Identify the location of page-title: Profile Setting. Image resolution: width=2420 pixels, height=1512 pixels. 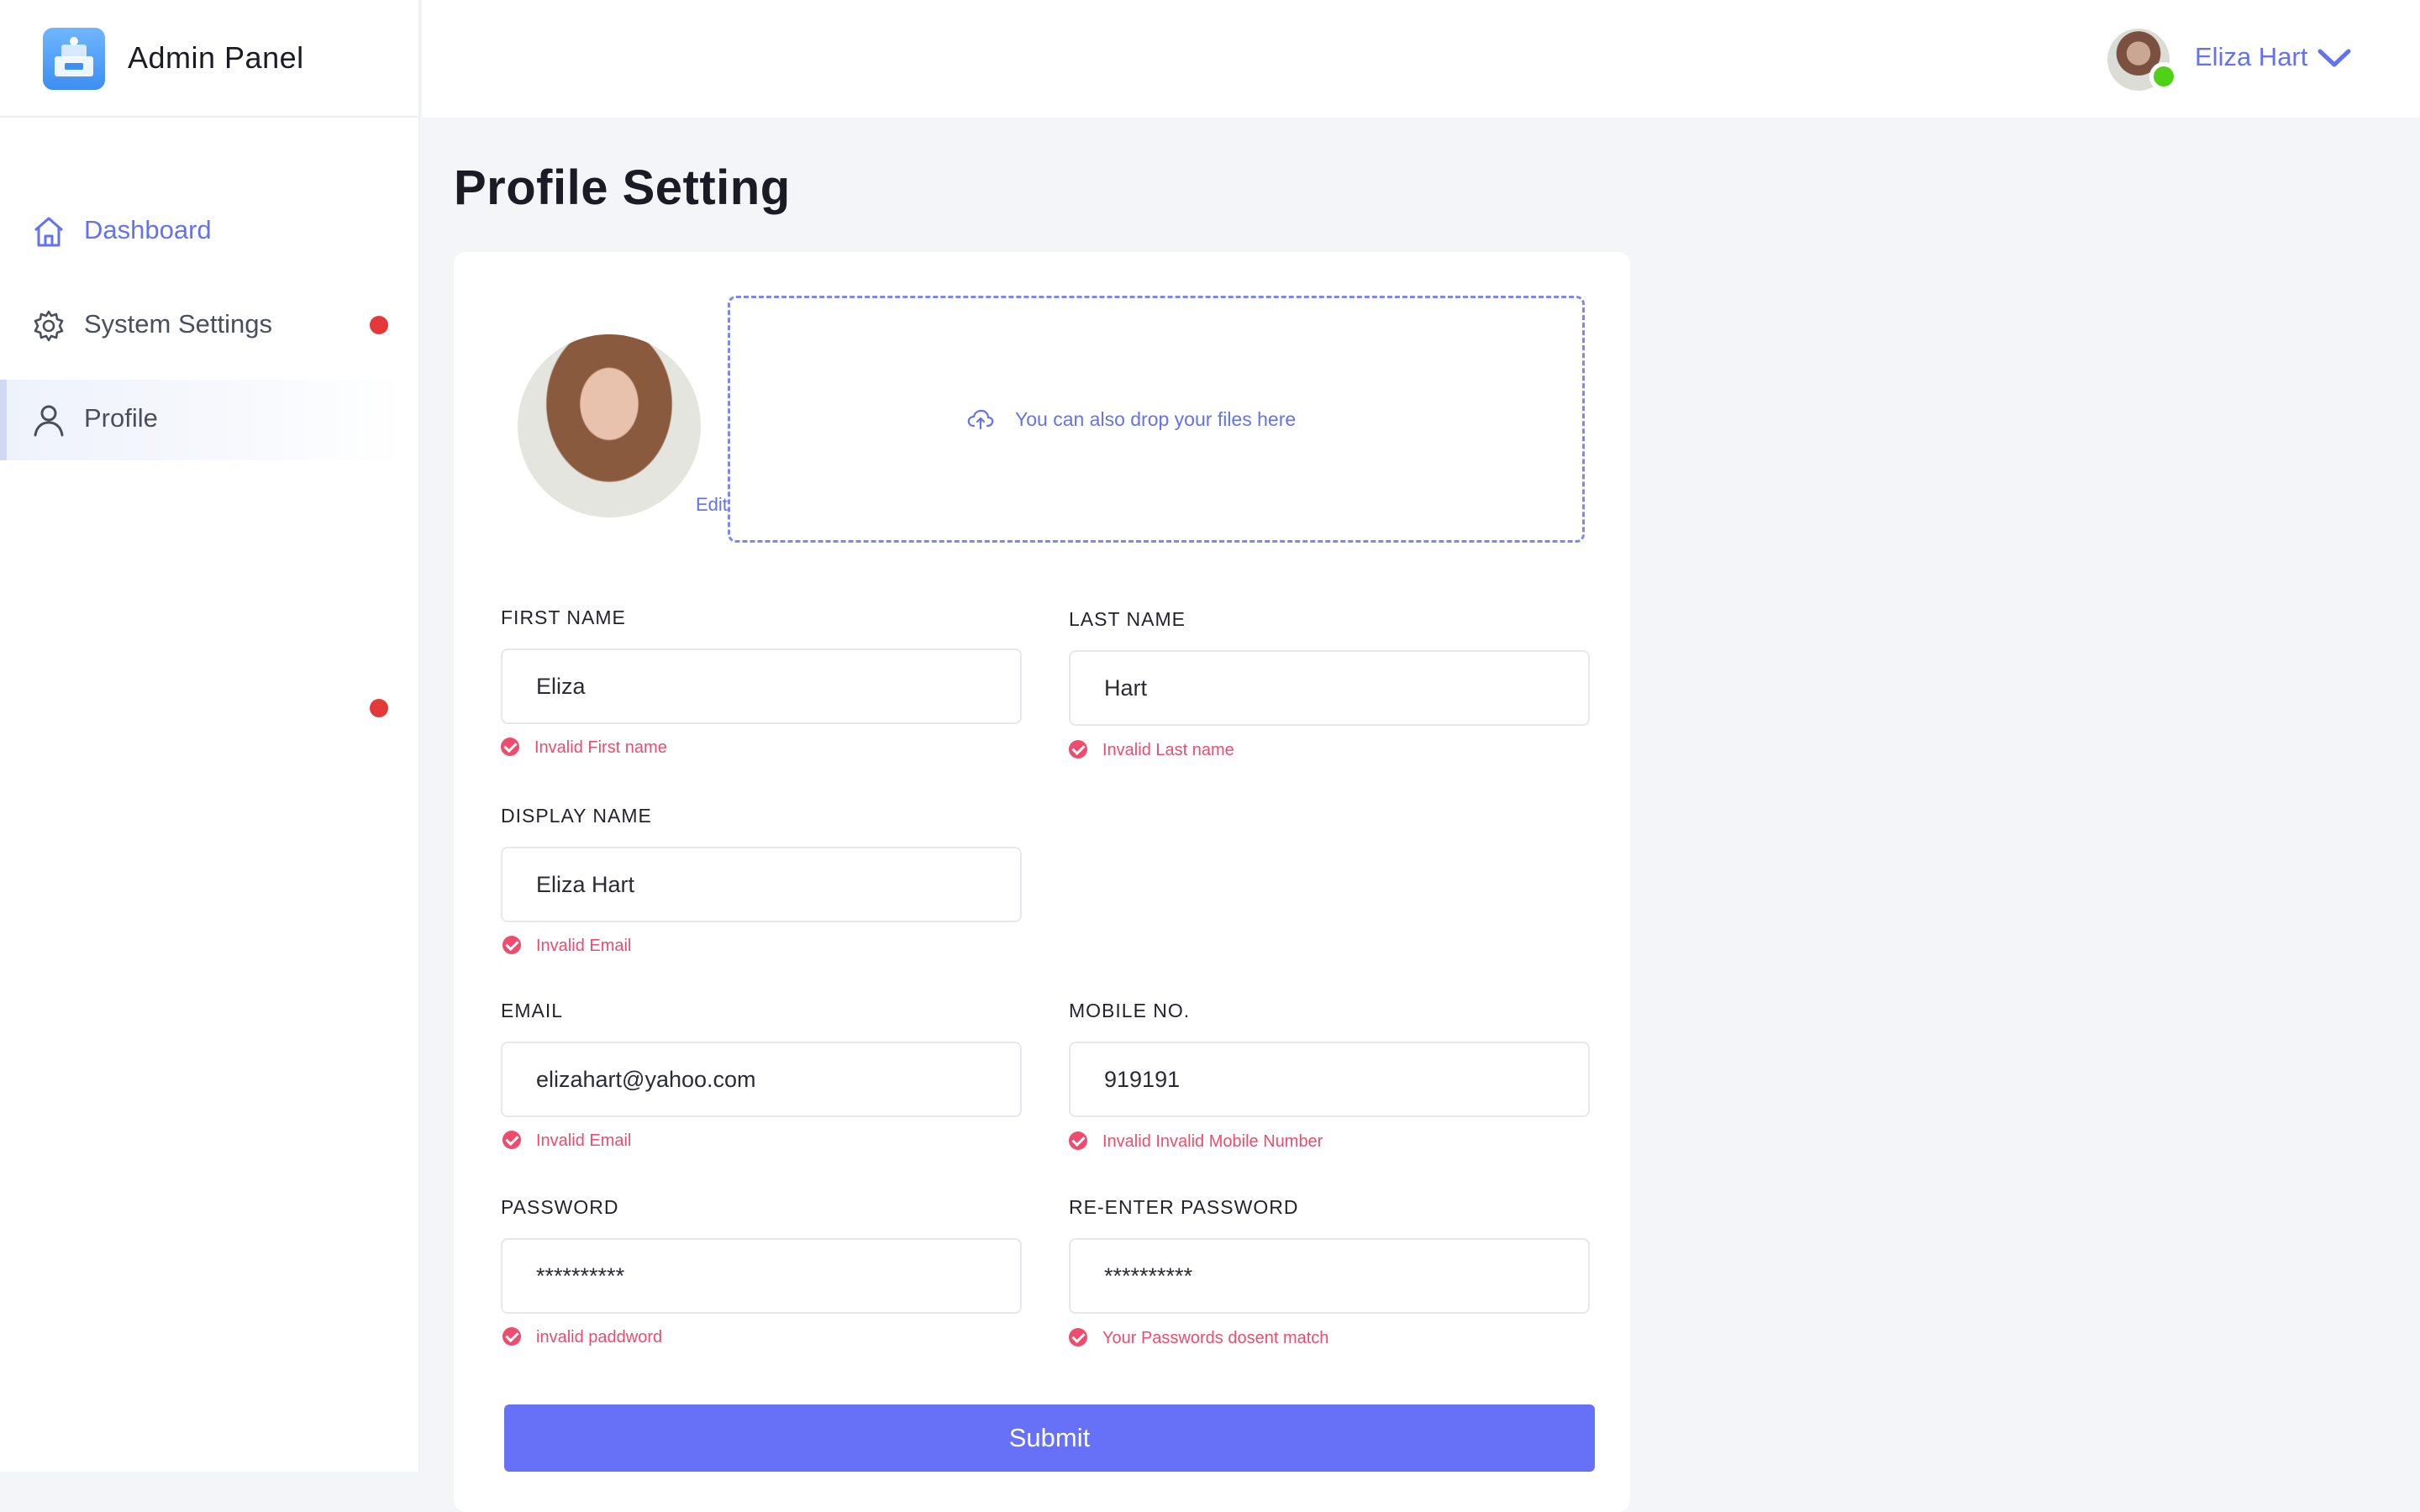
(622, 187).